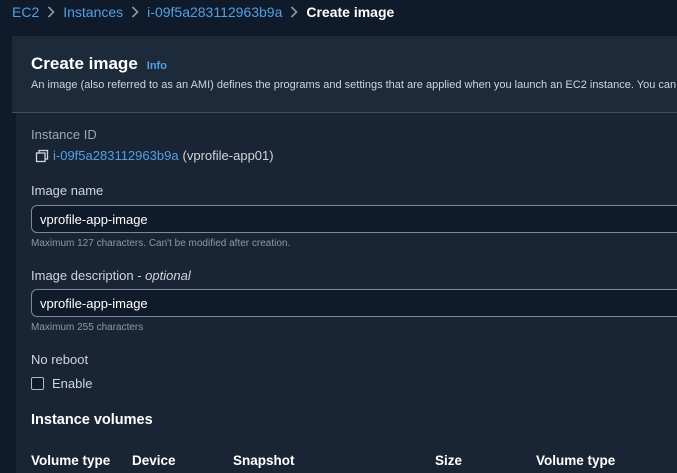  I want to click on info-link: Info, so click(157, 66).